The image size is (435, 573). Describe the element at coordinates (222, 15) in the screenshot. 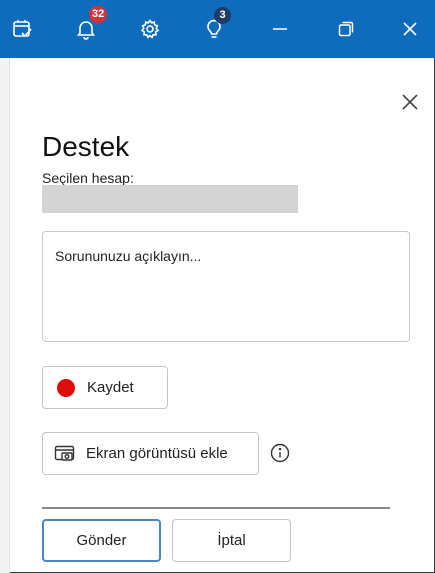

I see `tips-badge: 3` at that location.